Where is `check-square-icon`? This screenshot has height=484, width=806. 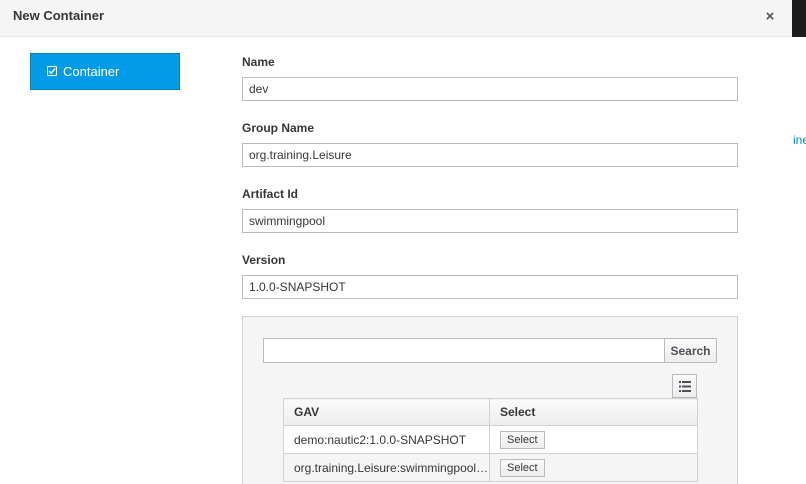
check-square-icon is located at coordinates (52, 71).